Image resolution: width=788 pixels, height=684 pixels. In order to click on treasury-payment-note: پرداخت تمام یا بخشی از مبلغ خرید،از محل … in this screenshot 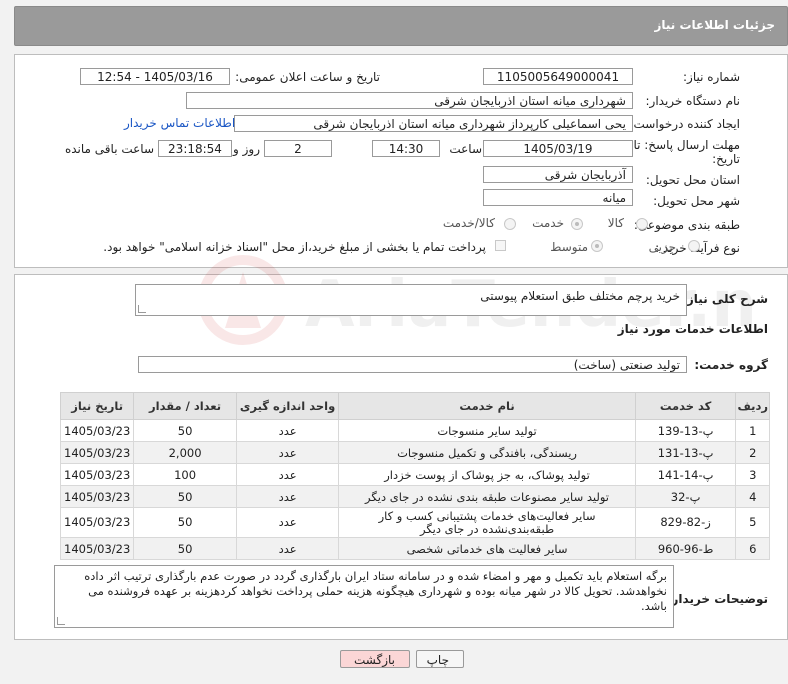, I will do `click(294, 247)`.